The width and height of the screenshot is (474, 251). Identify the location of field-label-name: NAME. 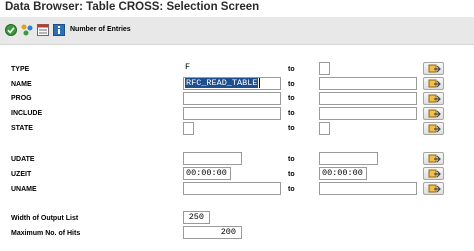
(21, 84).